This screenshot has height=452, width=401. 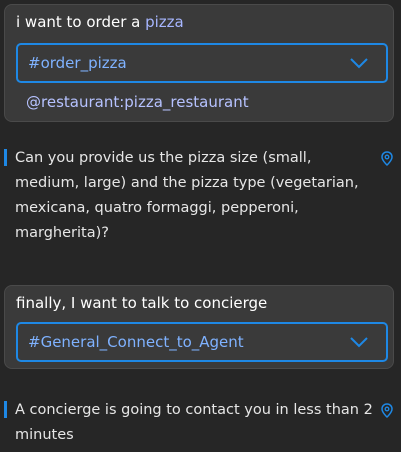 I want to click on user-example-text: finally, I want to talk to concierge, so click(x=142, y=303).